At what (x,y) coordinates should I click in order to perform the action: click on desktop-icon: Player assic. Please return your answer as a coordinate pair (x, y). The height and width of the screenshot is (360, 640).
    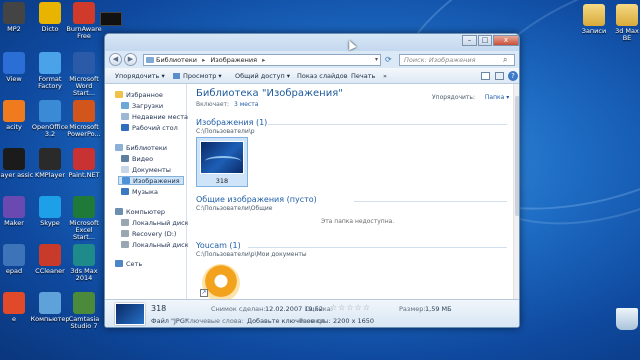
    Looking at the image, I should click on (17, 163).